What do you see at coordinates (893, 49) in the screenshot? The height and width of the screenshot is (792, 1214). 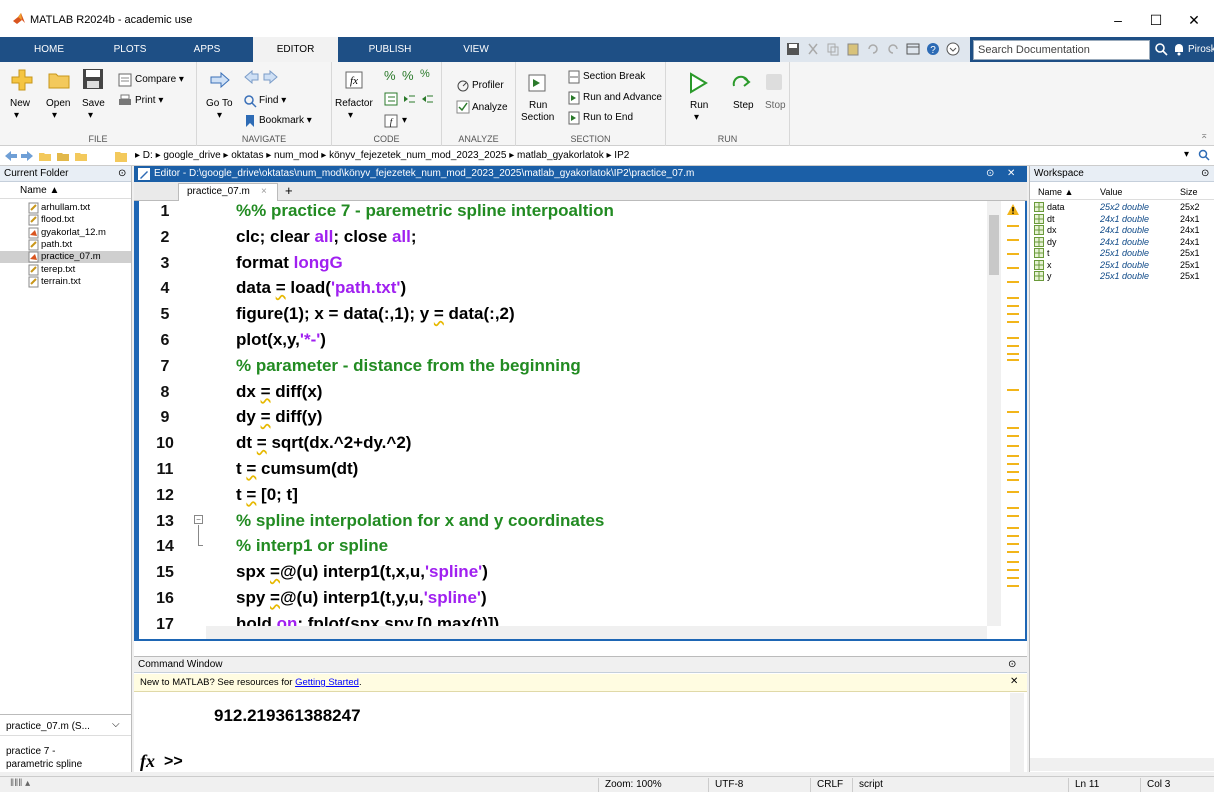 I see `redo-icon` at bounding box center [893, 49].